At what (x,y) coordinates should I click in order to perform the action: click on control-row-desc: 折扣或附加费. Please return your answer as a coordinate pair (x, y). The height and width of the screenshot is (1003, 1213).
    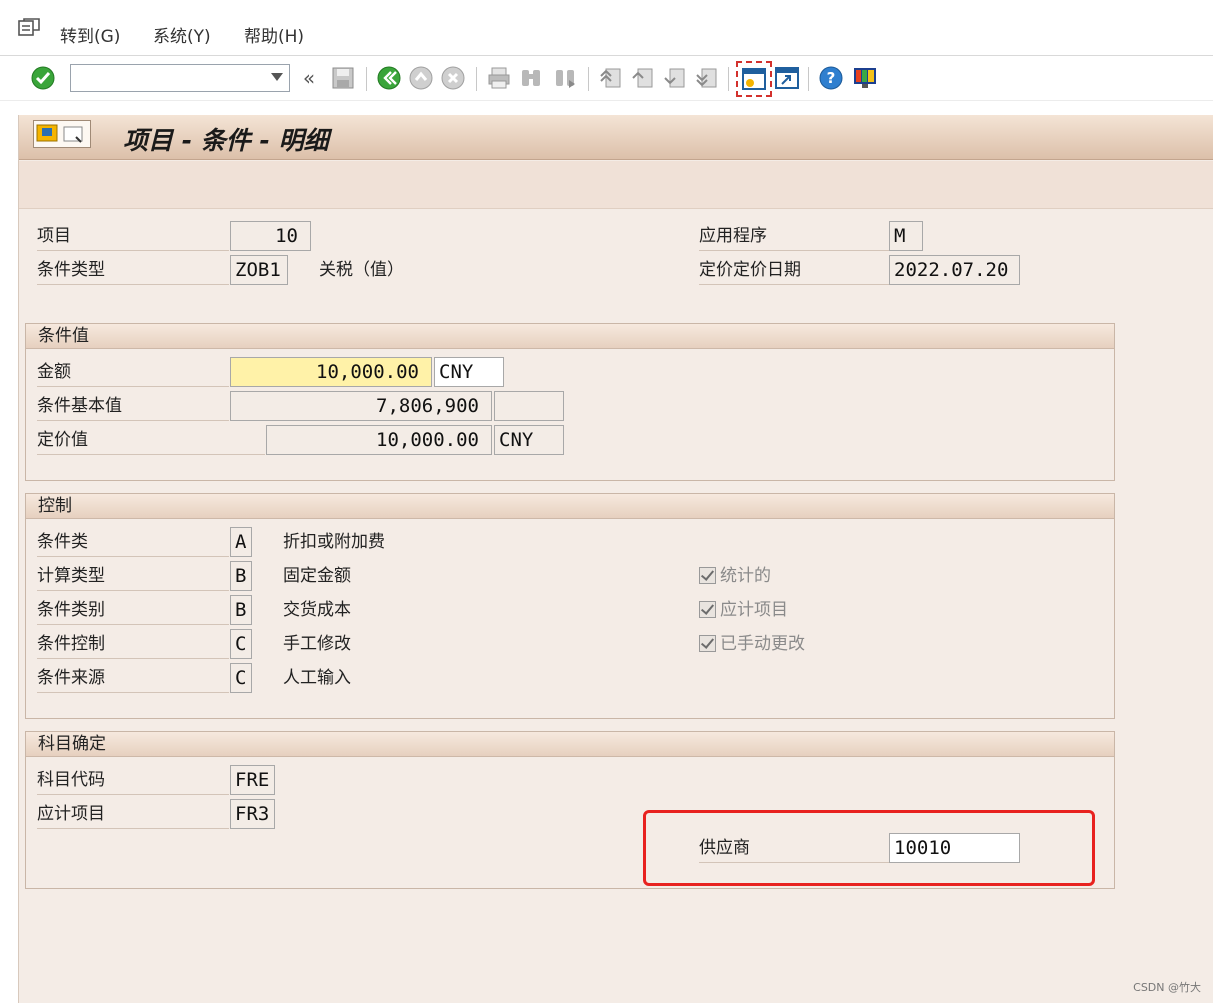
    Looking at the image, I should click on (334, 542).